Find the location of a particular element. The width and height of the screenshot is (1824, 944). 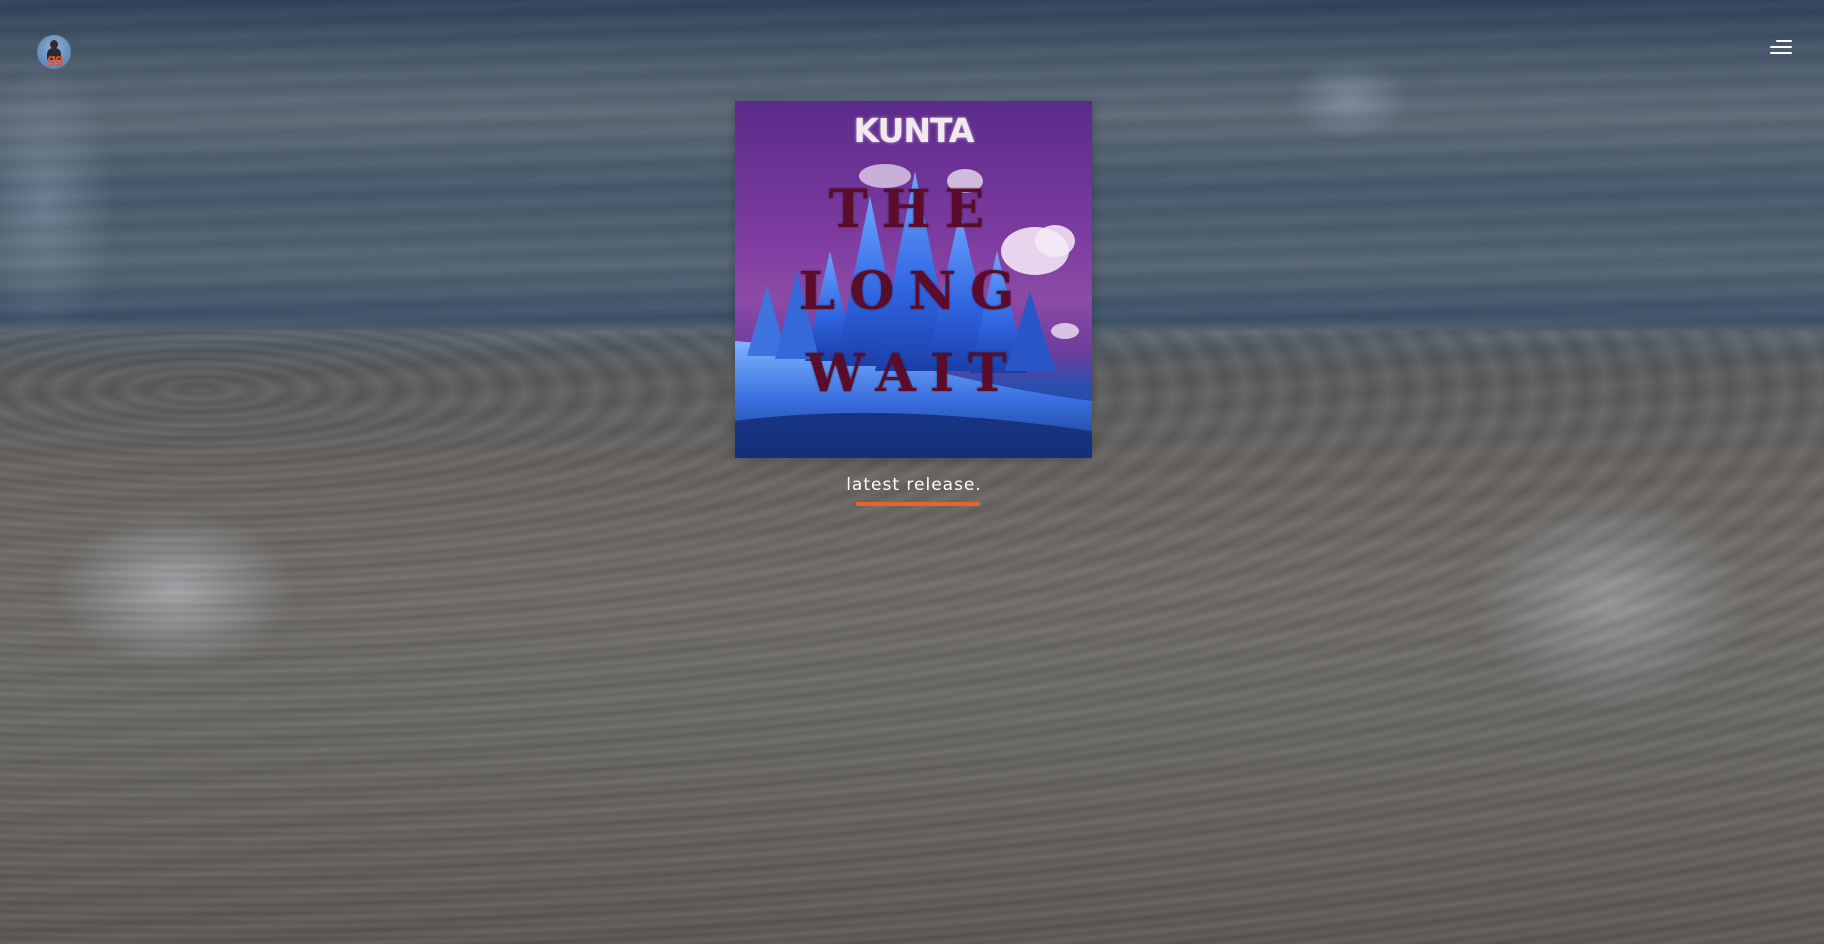

site-logo-avatar: gg is located at coordinates (54, 52).